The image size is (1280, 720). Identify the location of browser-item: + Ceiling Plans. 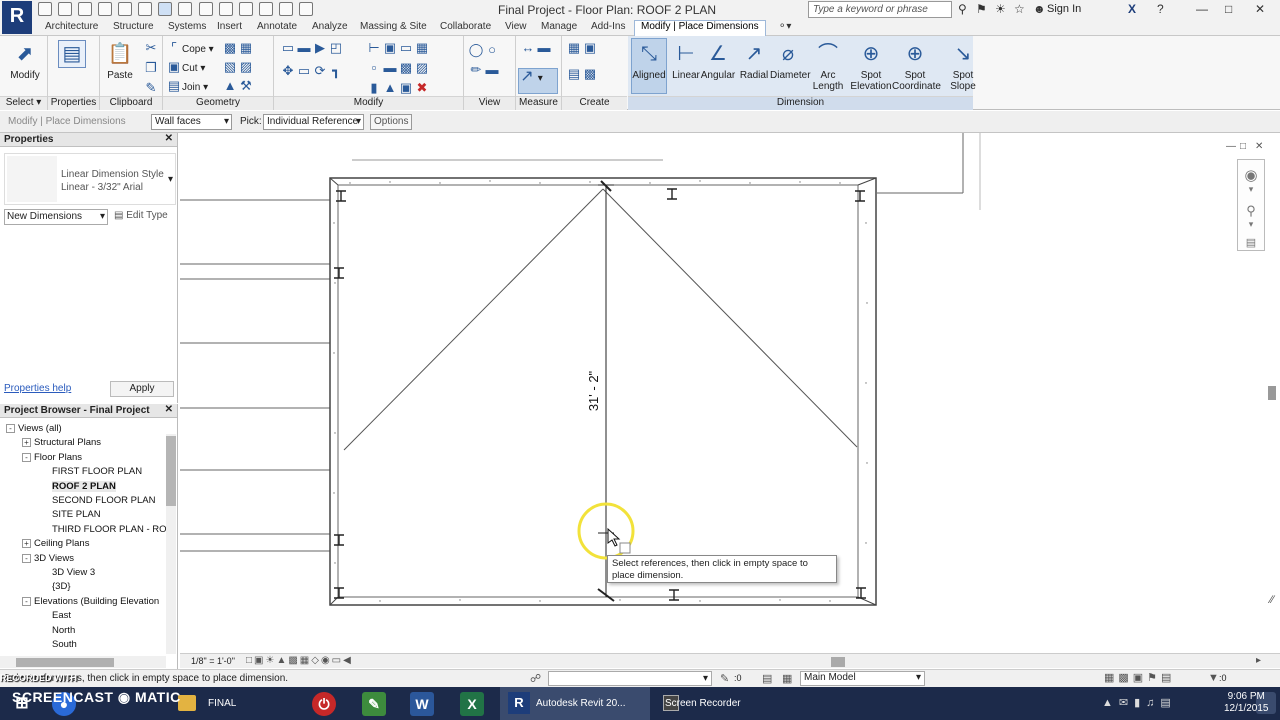
(55, 543).